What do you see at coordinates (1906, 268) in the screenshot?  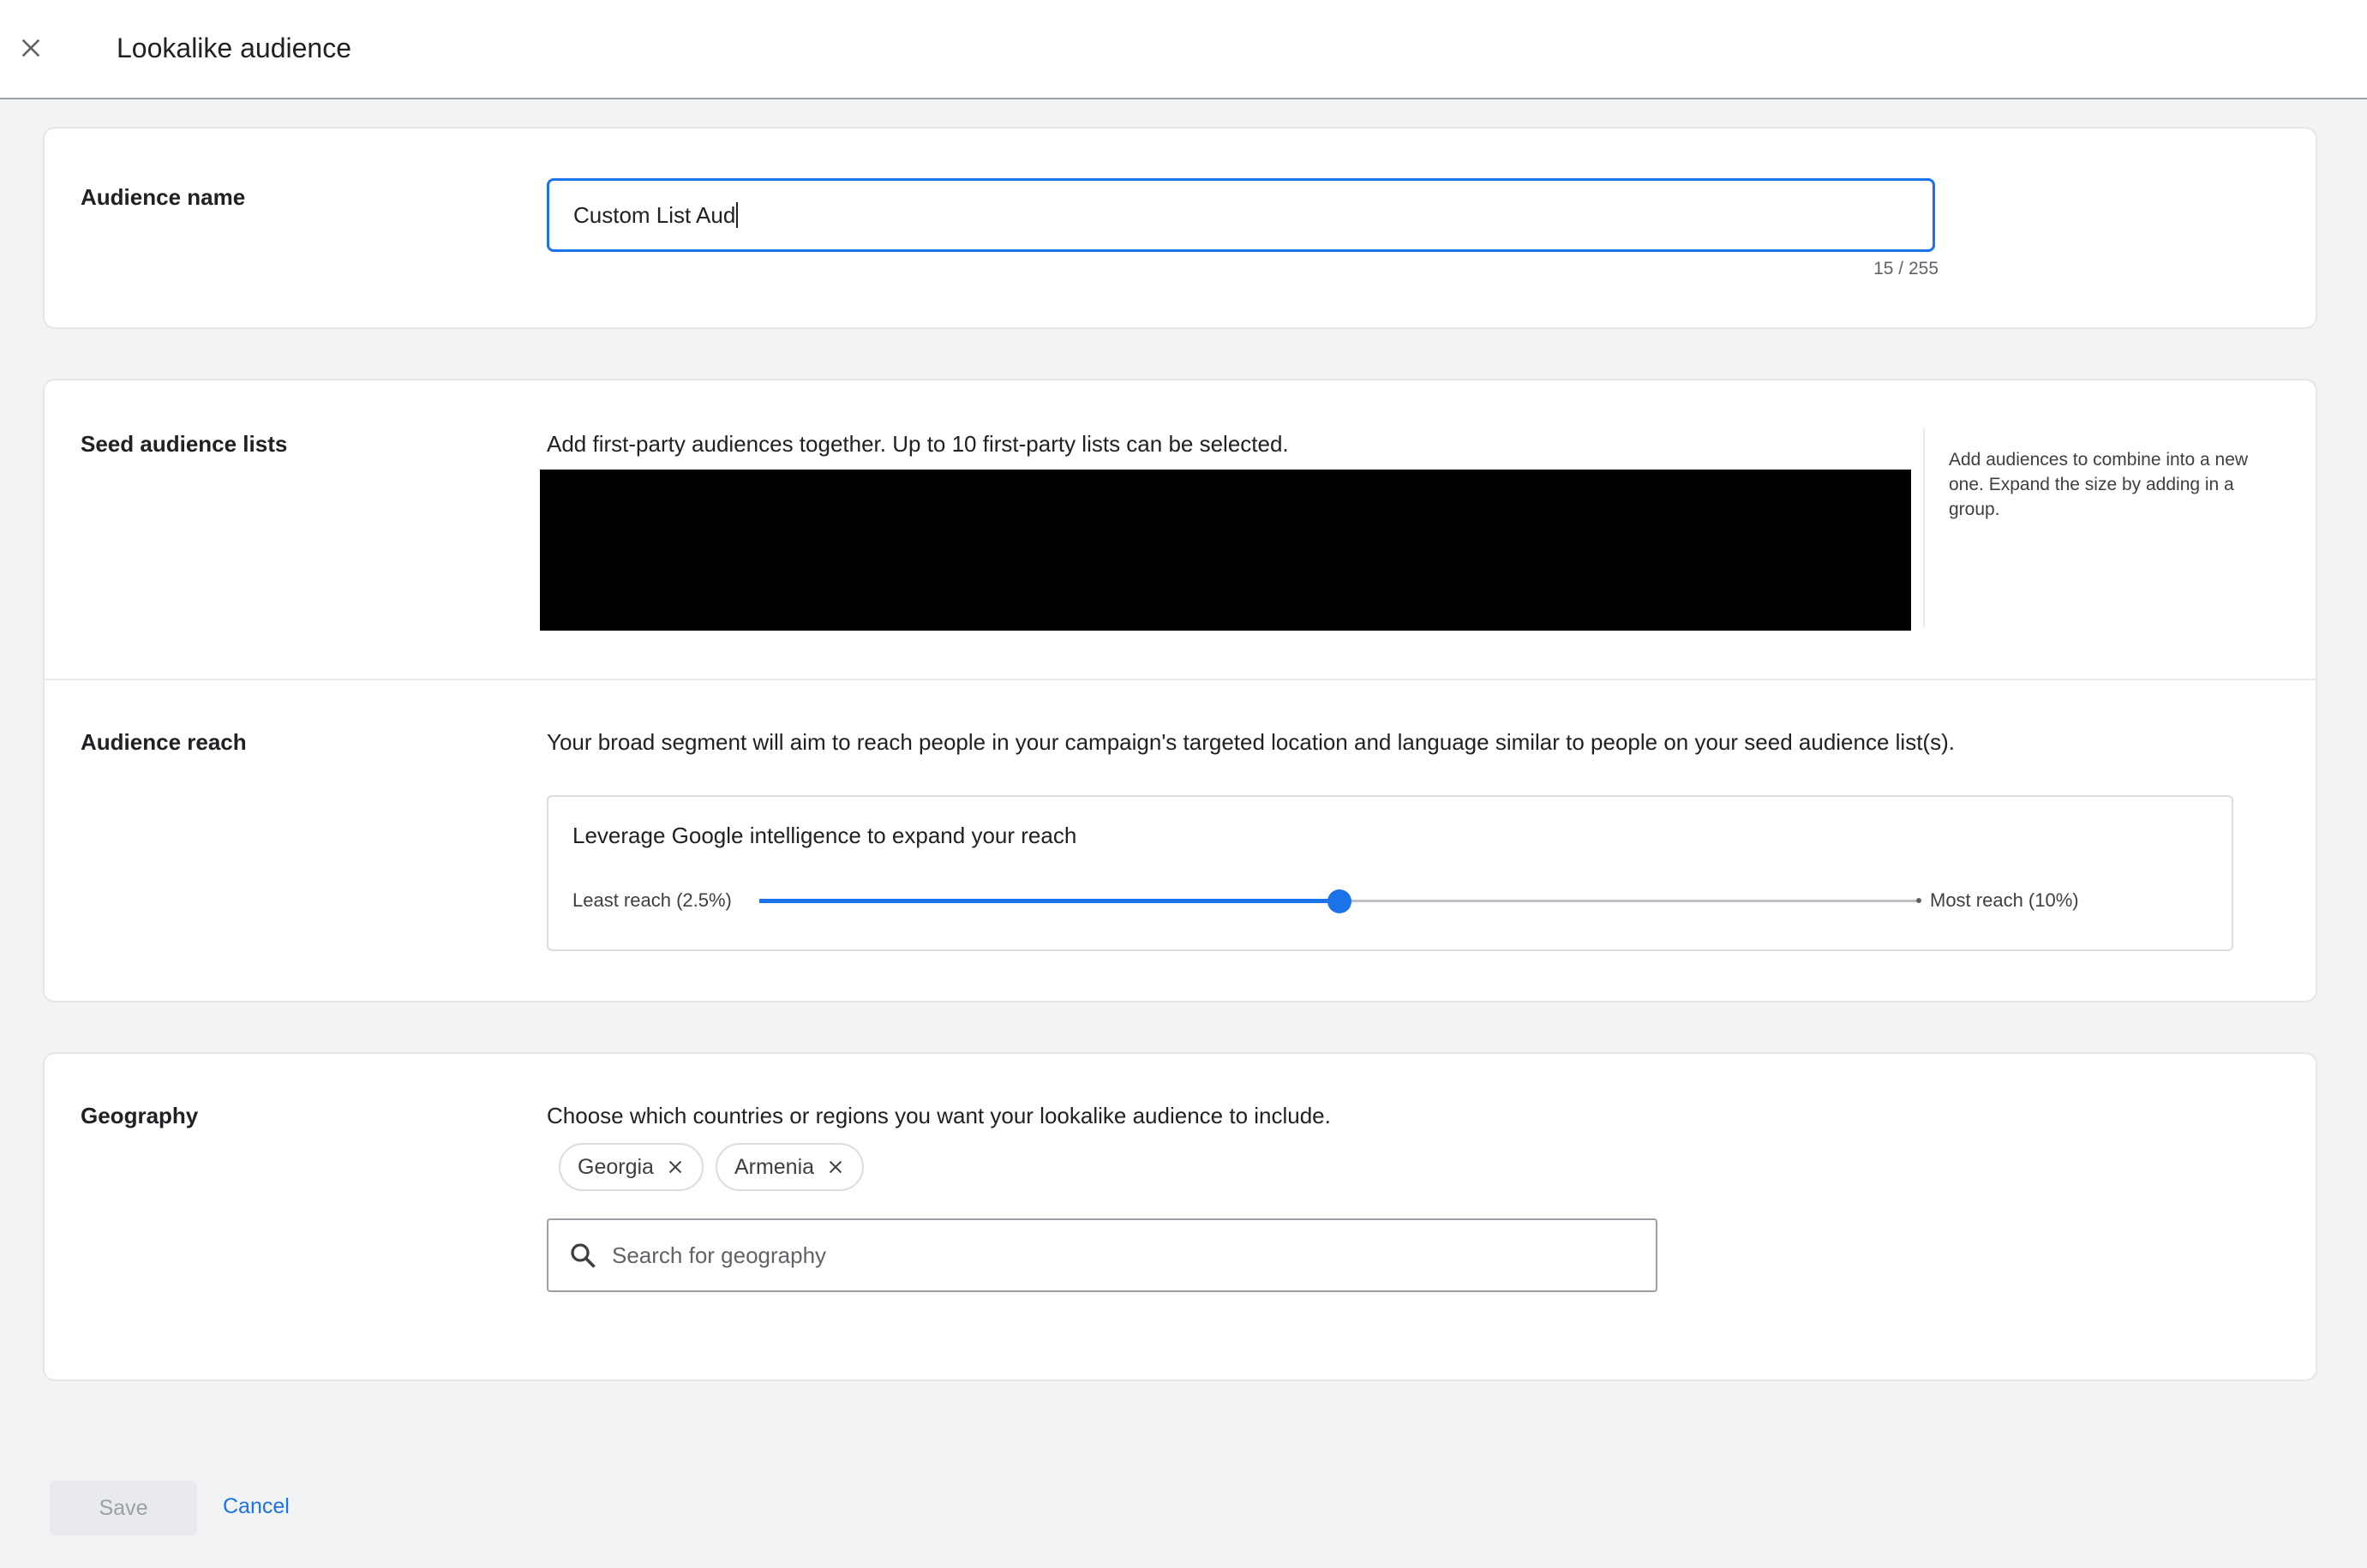 I see `character-counter: 15 / 255` at bounding box center [1906, 268].